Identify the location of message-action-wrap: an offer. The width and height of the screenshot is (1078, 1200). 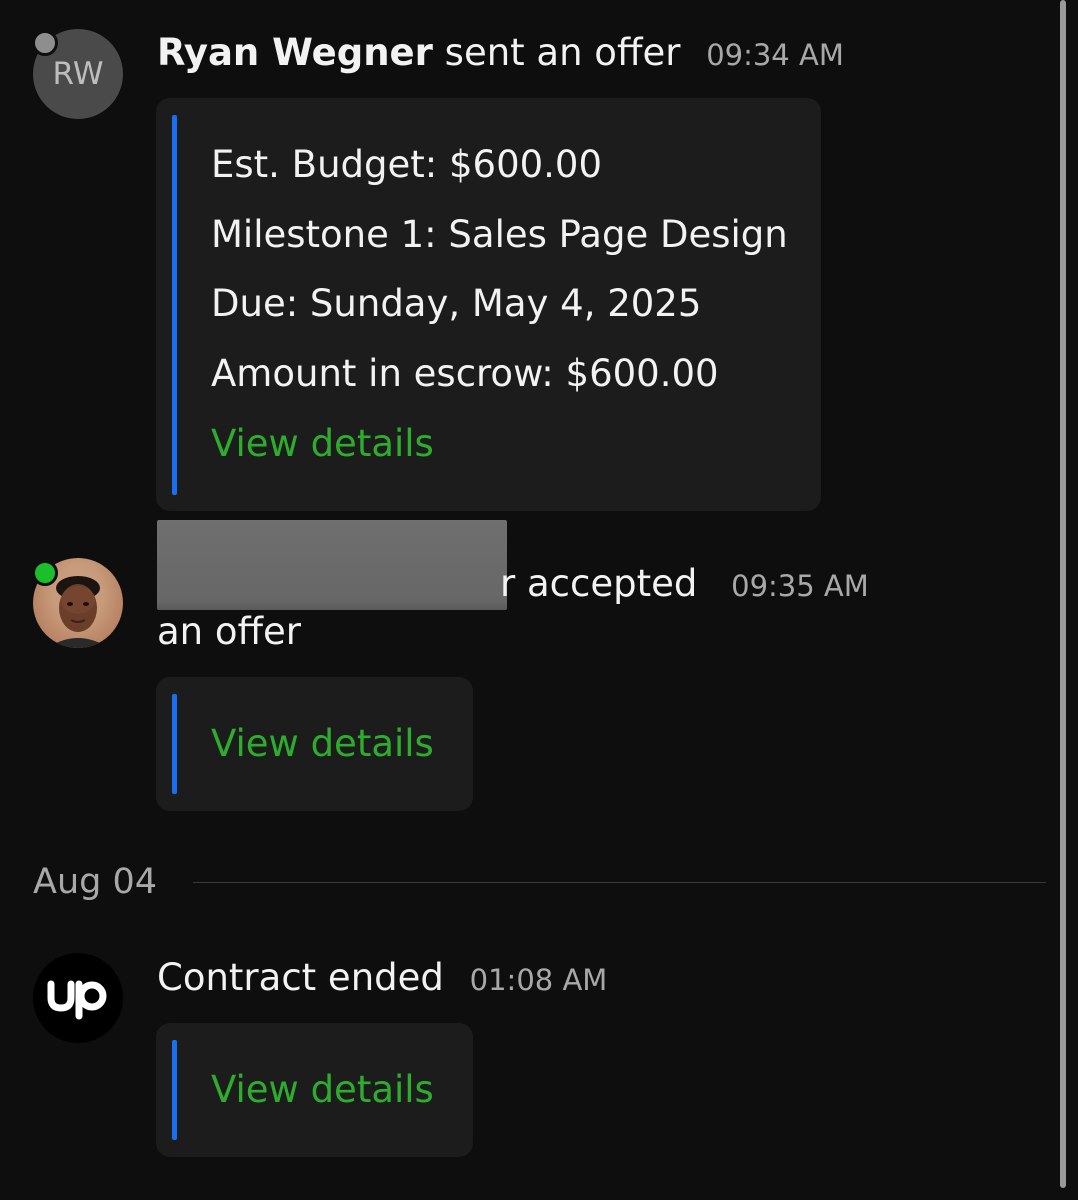
(229, 631).